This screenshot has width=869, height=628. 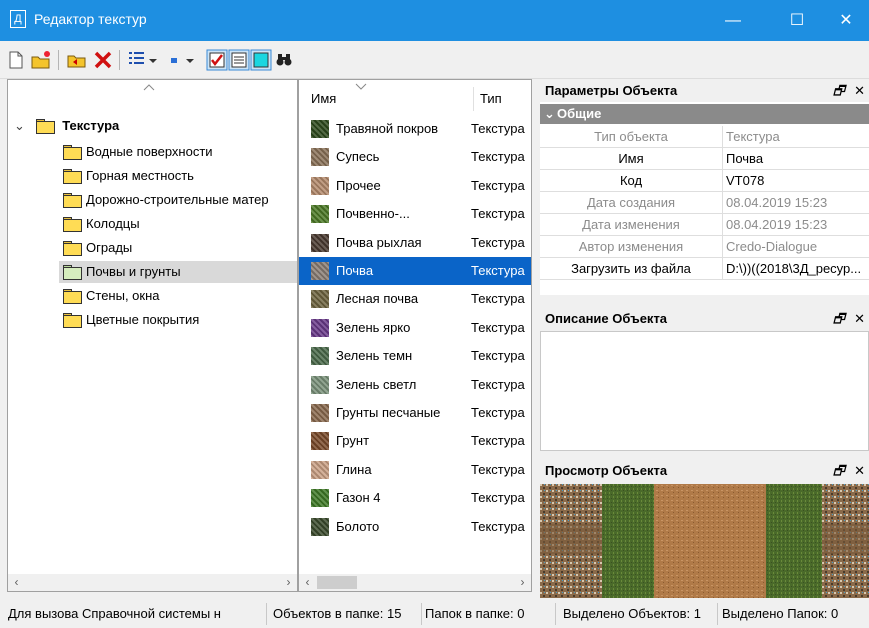 What do you see at coordinates (101, 224) in the screenshot?
I see `tree-item: Колодцы` at bounding box center [101, 224].